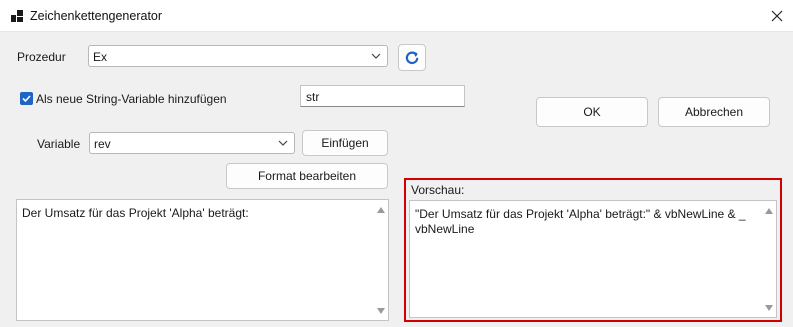  Describe the element at coordinates (313, 97) in the screenshot. I see `string-variable-name-value: str` at that location.